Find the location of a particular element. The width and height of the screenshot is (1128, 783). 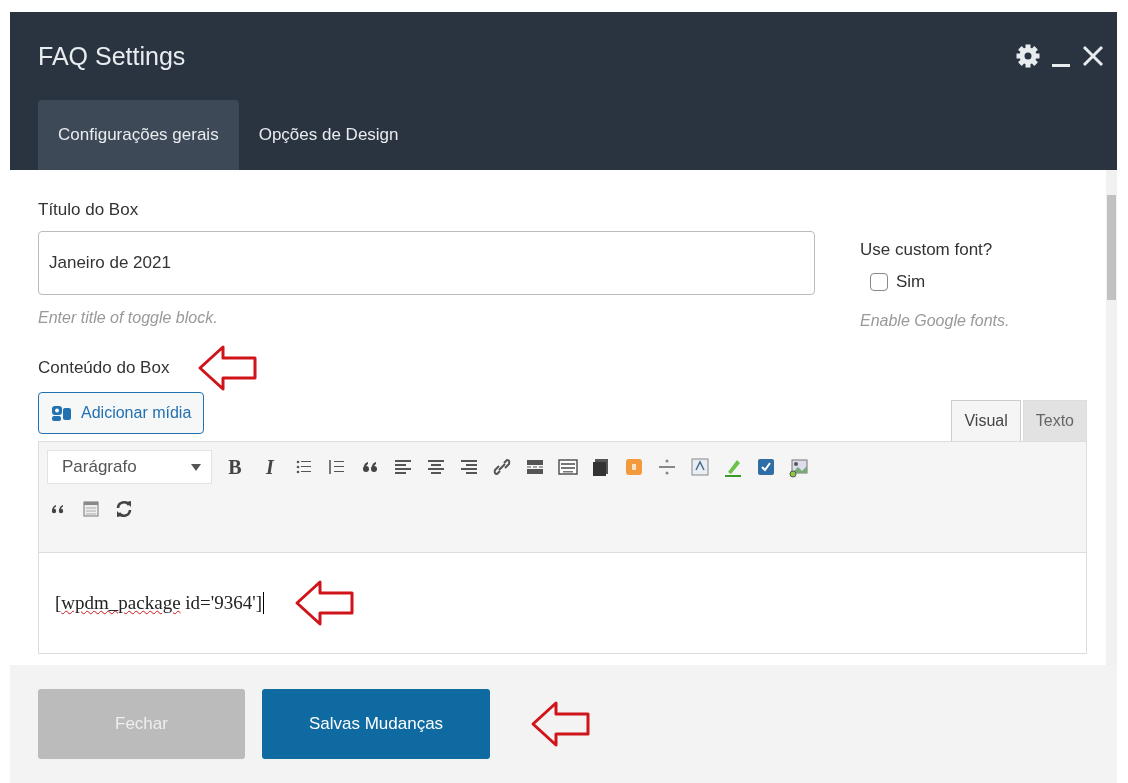

checkbox is located at coordinates (879, 282).